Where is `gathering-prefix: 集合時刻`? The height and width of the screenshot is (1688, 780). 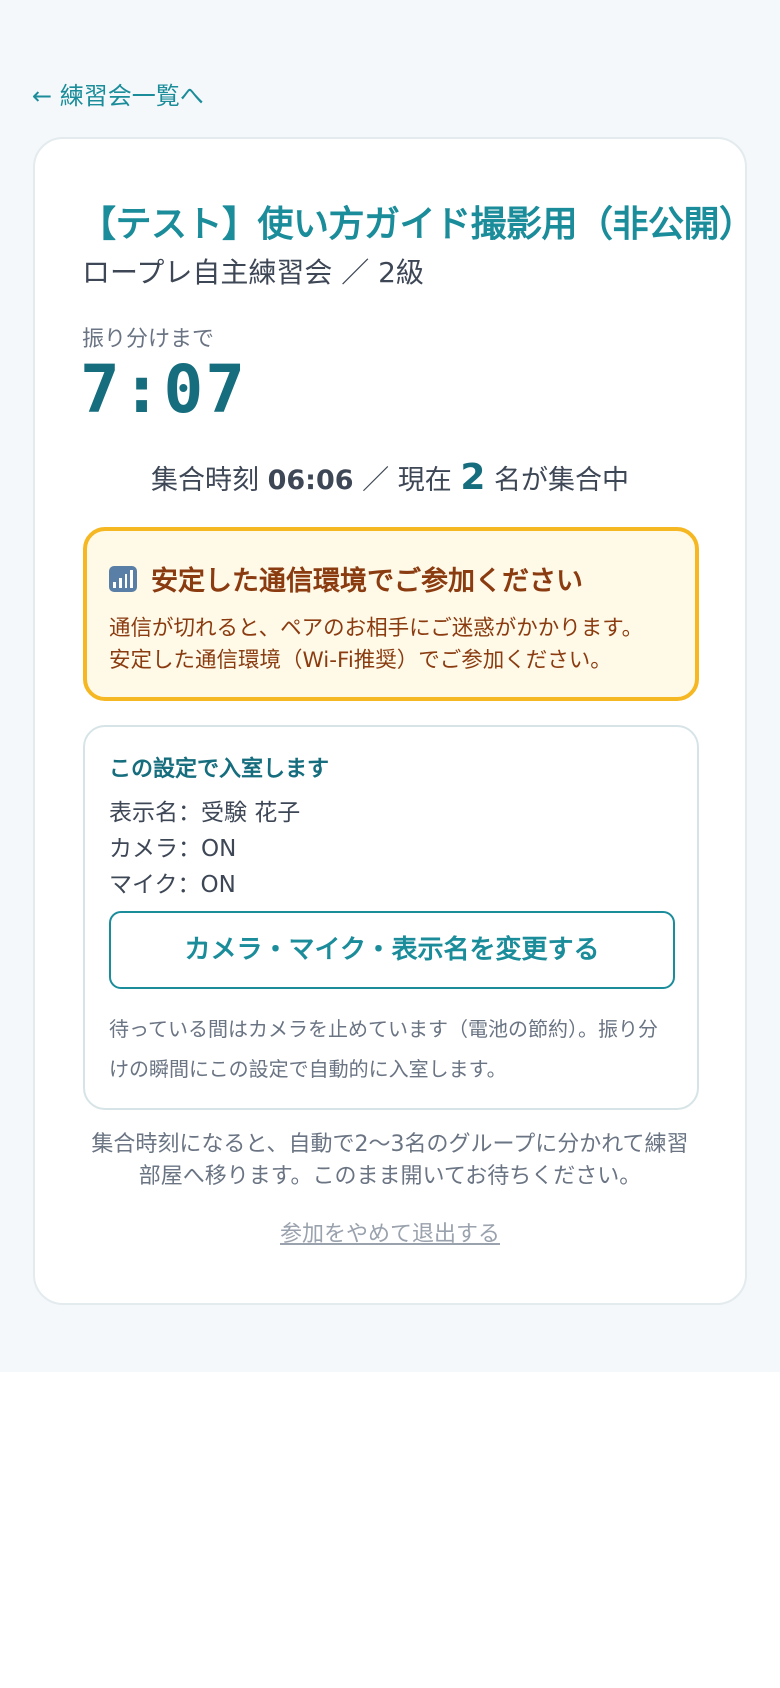
gathering-prefix: 集合時刻 is located at coordinates (209, 480).